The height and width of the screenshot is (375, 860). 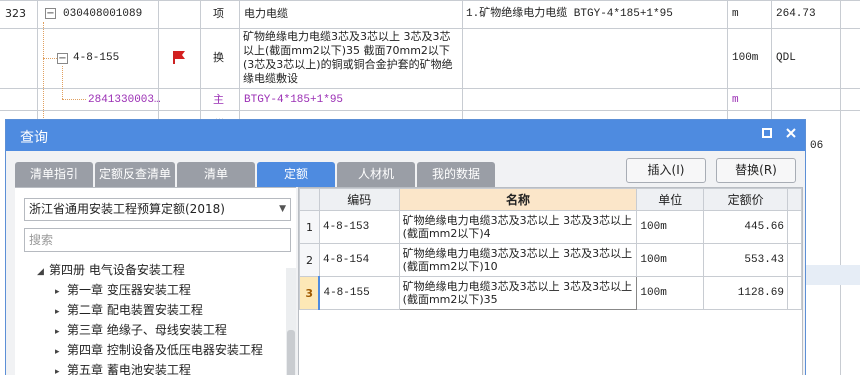 What do you see at coordinates (666, 170) in the screenshot?
I see `insert-button: 插入(I)` at bounding box center [666, 170].